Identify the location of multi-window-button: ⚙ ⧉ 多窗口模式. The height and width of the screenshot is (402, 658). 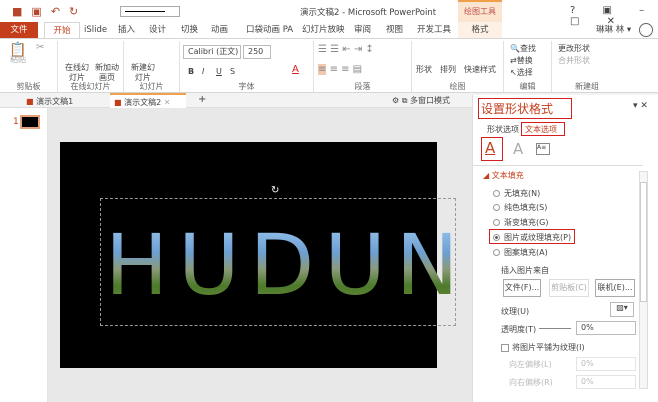
(421, 100).